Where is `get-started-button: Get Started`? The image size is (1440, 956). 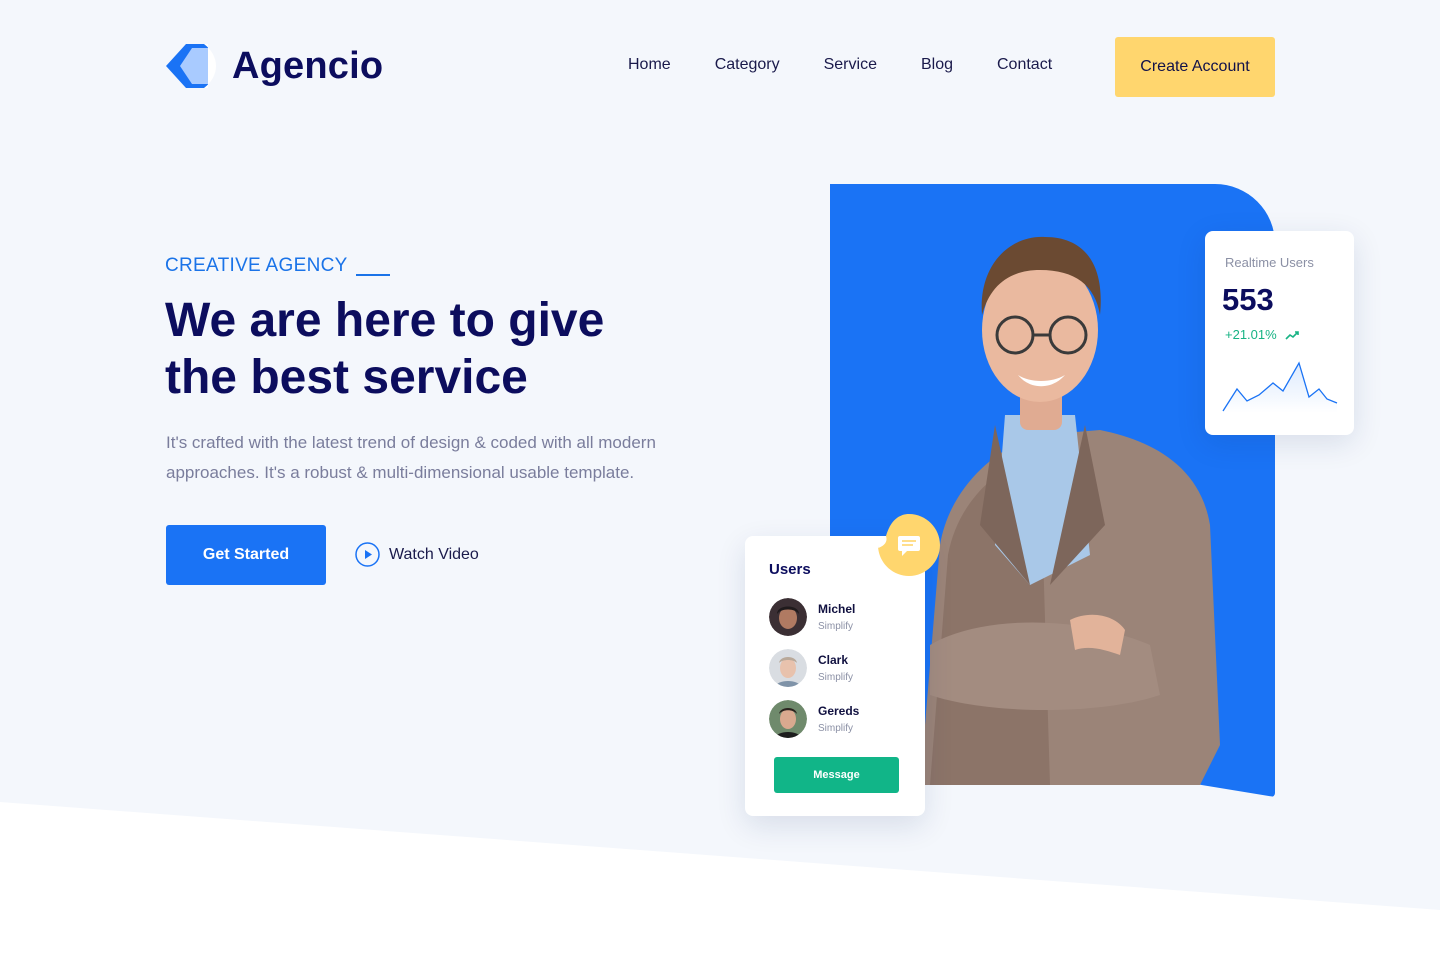 get-started-button: Get Started is located at coordinates (246, 555).